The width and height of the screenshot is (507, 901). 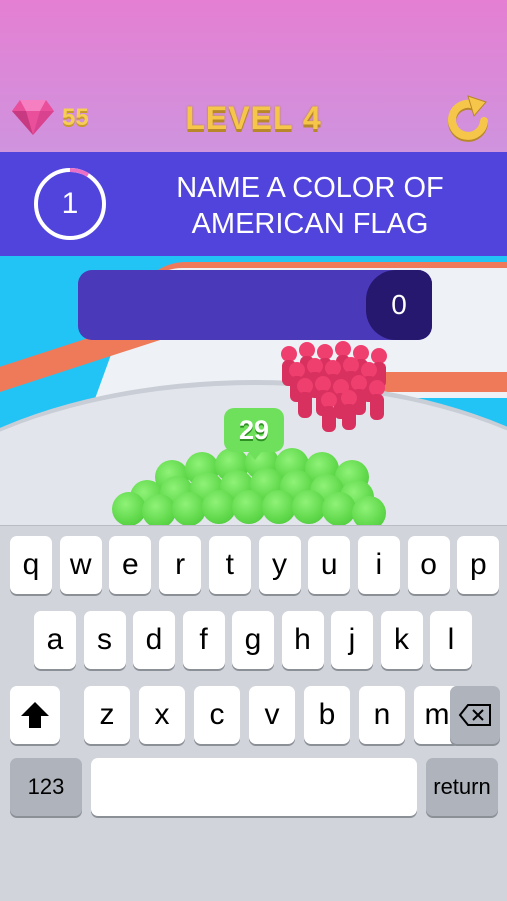 I want to click on space-key, so click(x=254, y=787).